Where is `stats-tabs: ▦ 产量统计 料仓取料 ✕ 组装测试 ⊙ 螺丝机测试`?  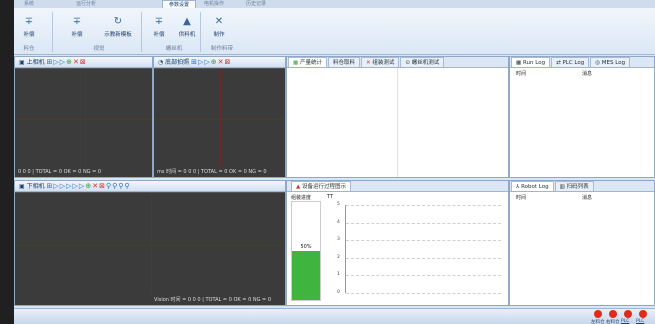 stats-tabs: ▦ 产量统计 料仓取料 ✕ 组装测试 ⊙ 螺丝机测试 is located at coordinates (397, 62).